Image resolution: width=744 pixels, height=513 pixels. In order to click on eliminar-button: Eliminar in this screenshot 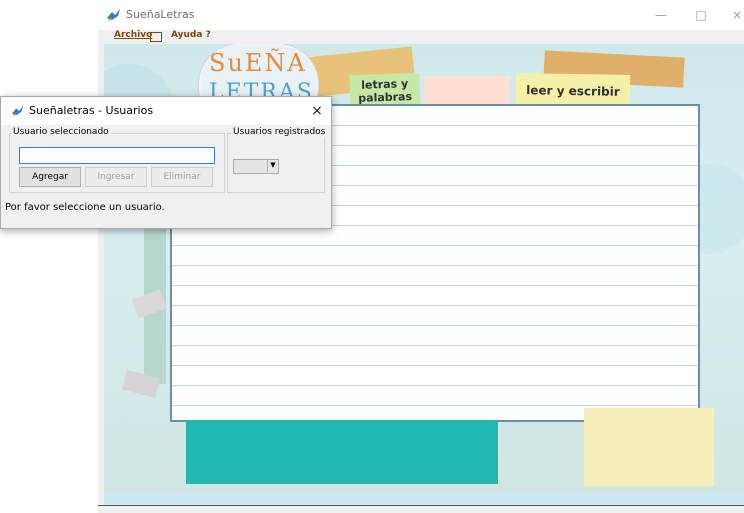, I will do `click(182, 177)`.